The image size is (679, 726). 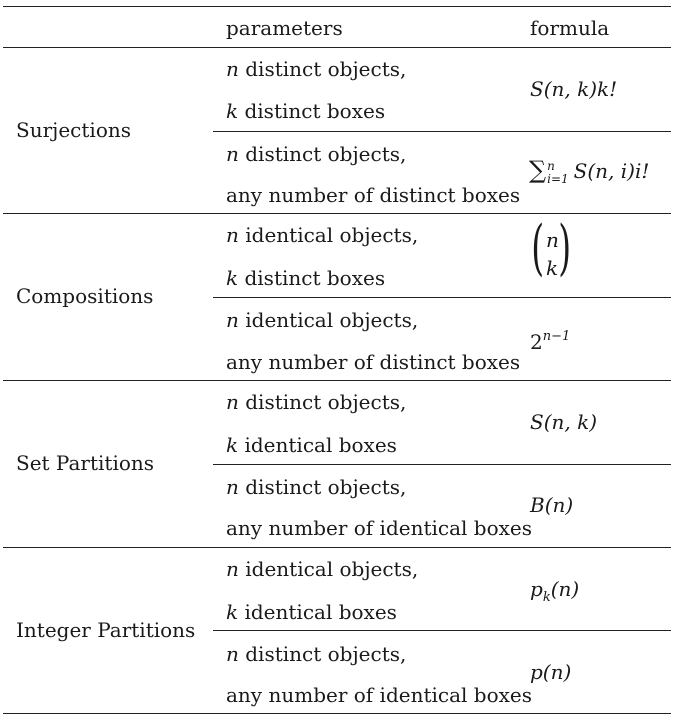 I want to click on formula-bell: B(n), so click(x=552, y=505).